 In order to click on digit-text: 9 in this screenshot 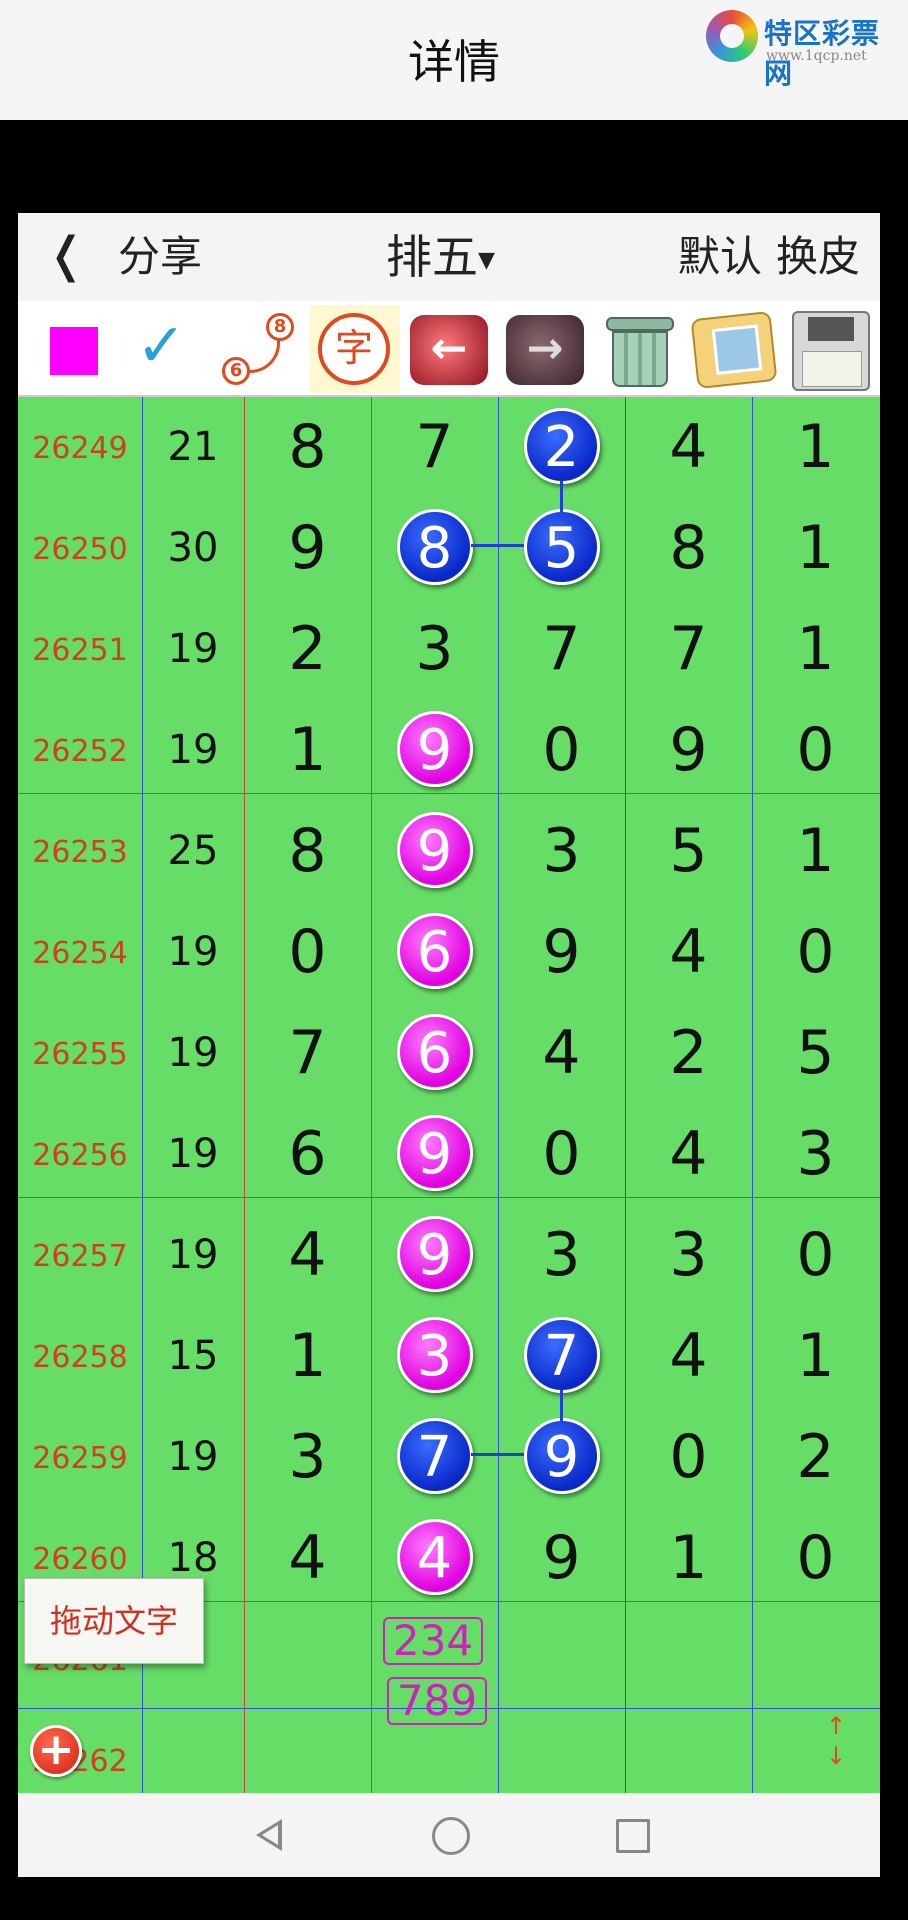, I will do `click(688, 750)`.